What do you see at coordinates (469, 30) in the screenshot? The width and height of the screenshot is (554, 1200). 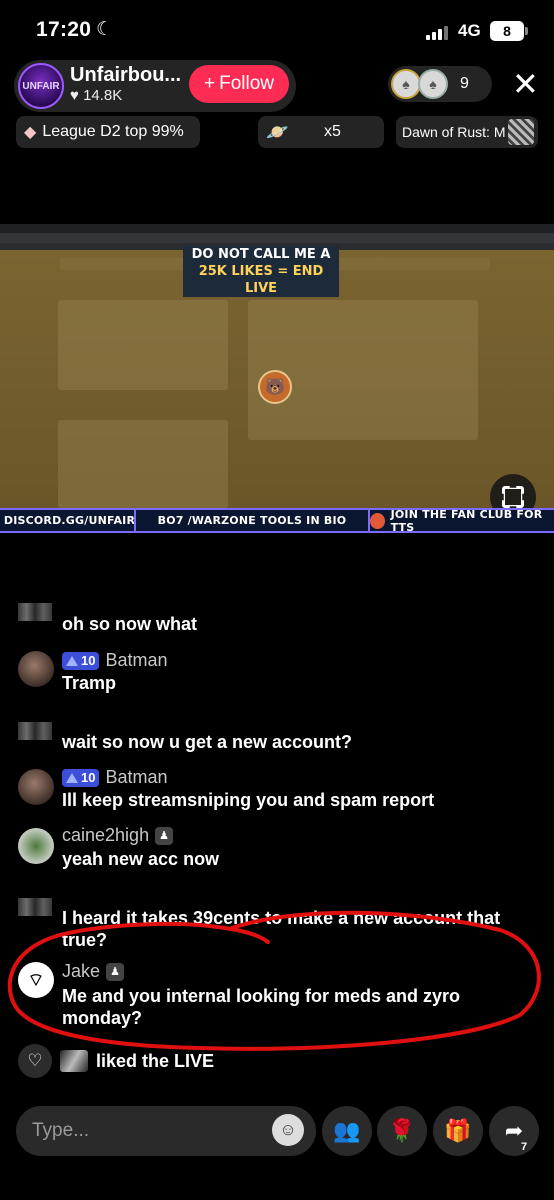 I see `network-type: 4G` at bounding box center [469, 30].